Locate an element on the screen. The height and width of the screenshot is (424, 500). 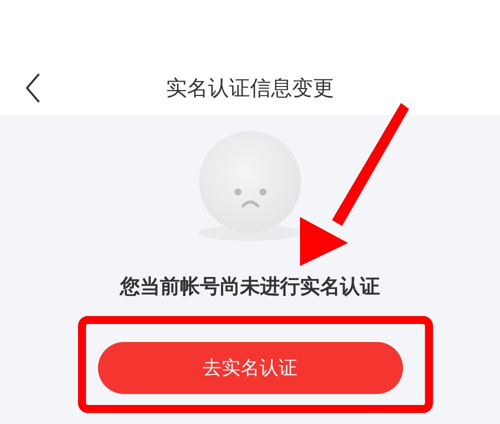
verify-button: 去实名认证 is located at coordinates (250, 368).